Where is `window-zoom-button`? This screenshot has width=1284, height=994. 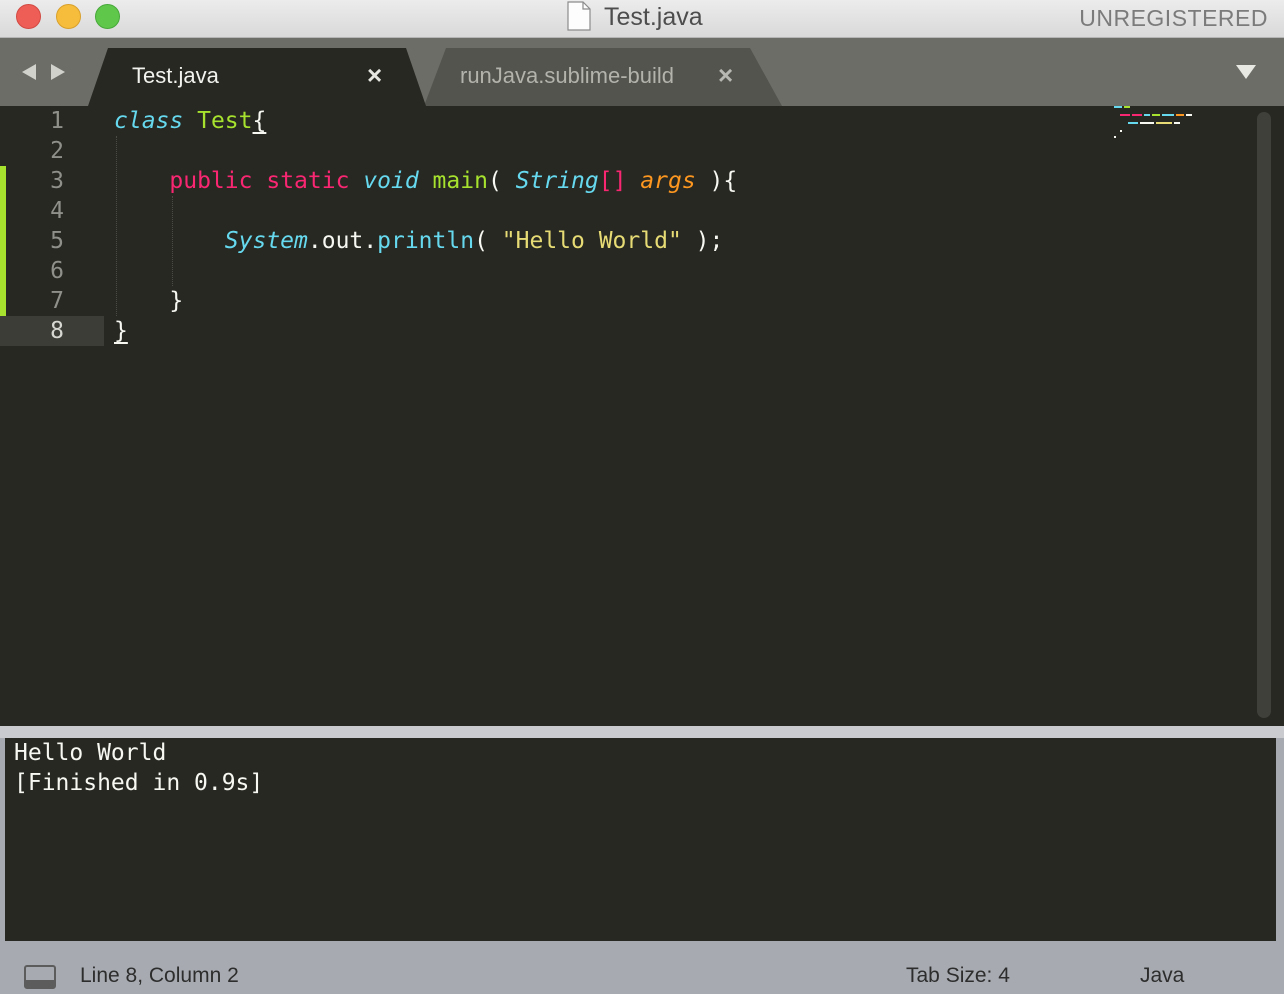 window-zoom-button is located at coordinates (107, 16).